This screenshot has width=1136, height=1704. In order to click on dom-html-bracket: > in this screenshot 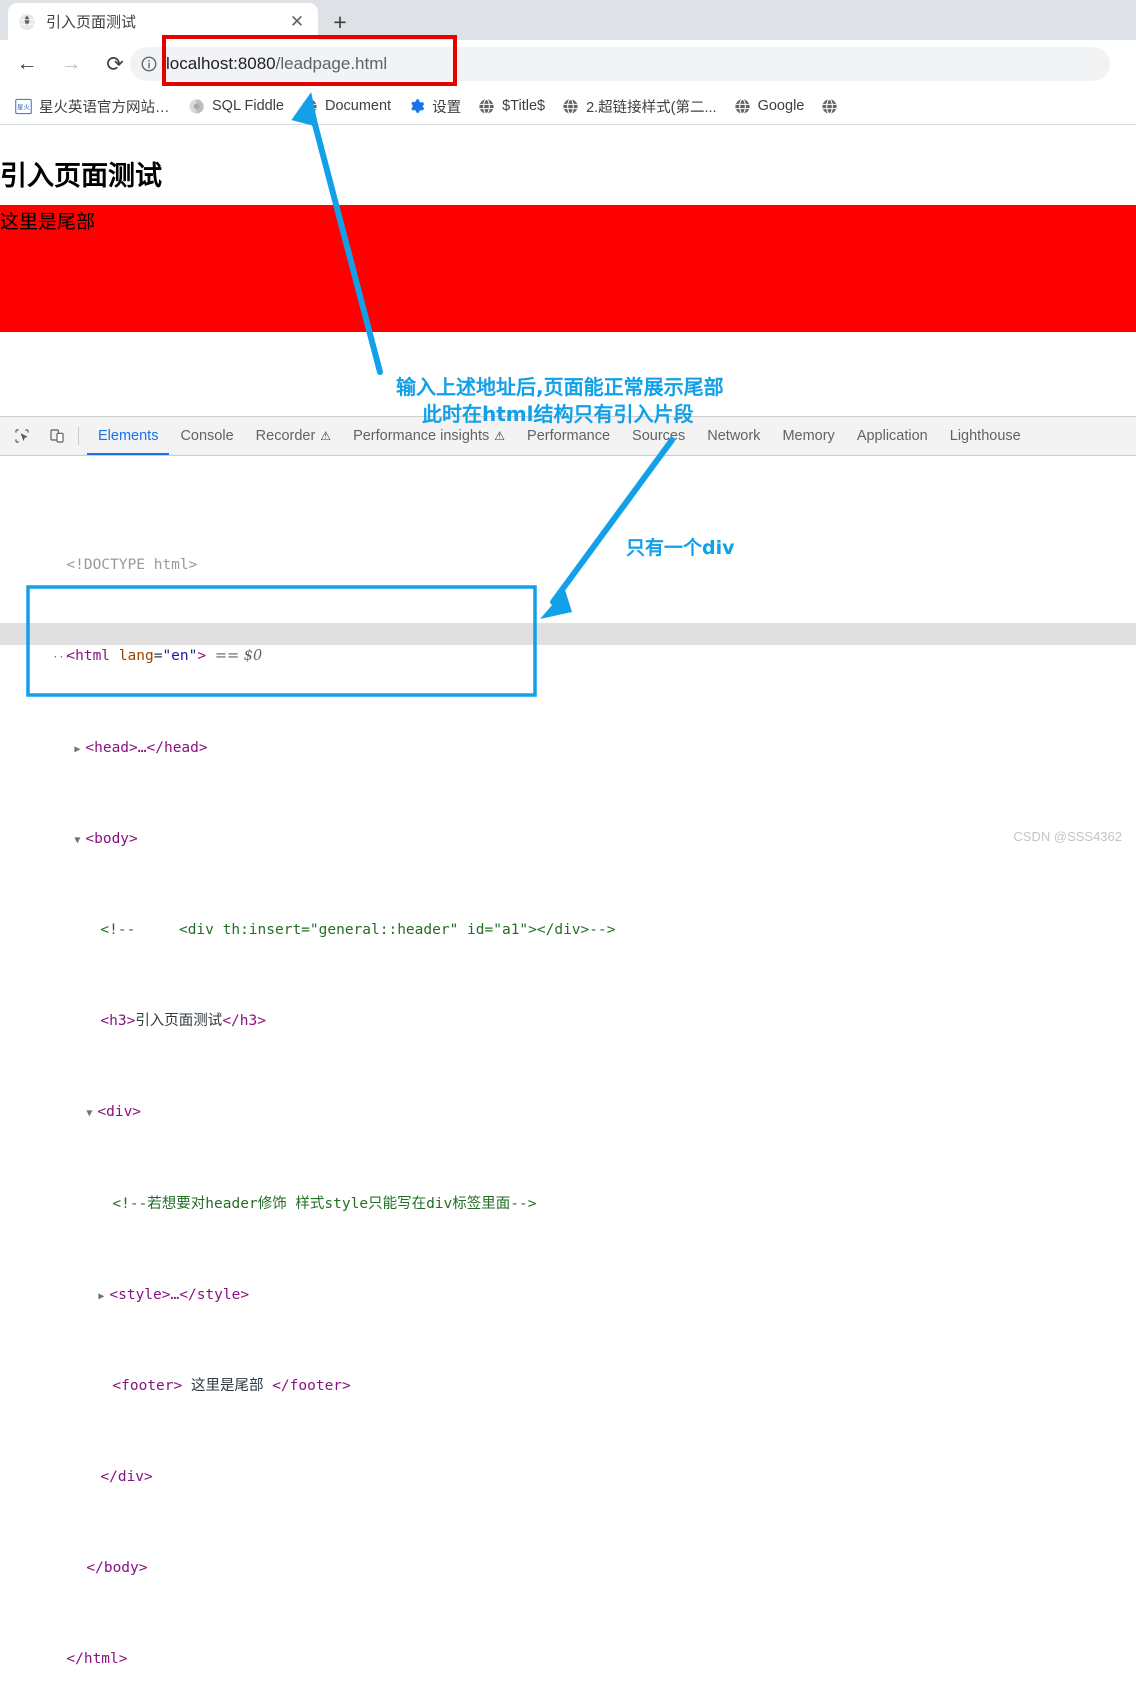, I will do `click(202, 656)`.